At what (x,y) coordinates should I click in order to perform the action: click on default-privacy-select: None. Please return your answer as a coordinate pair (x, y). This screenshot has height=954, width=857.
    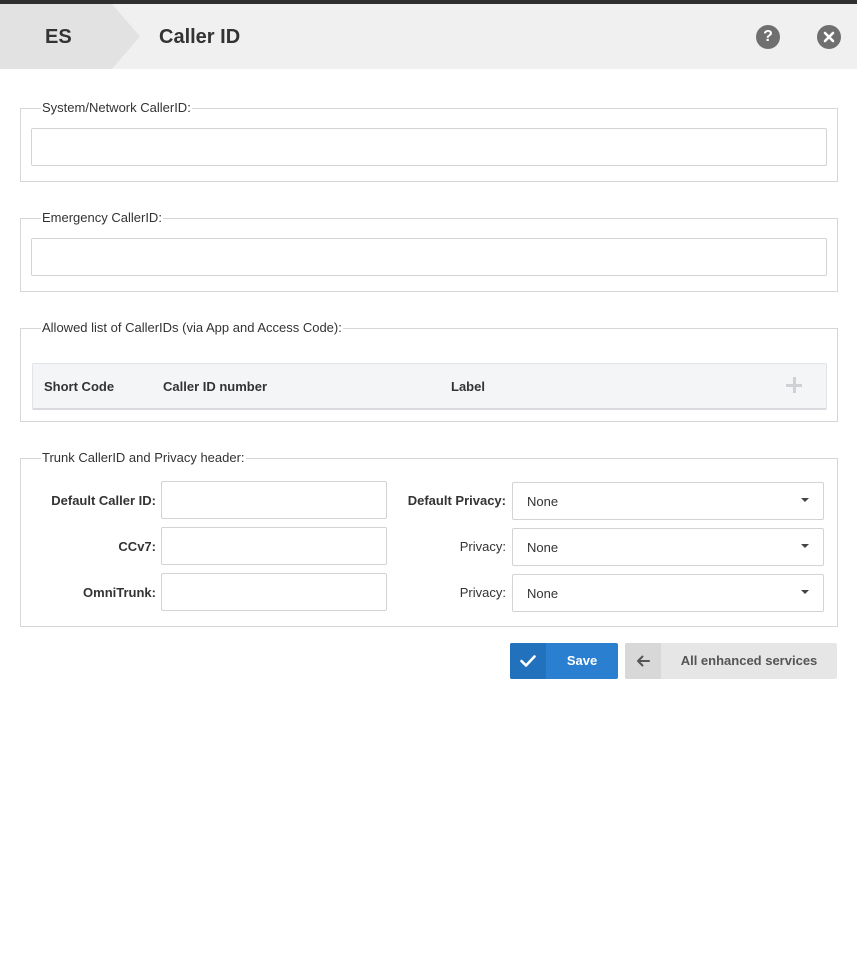
    Looking at the image, I should click on (668, 501).